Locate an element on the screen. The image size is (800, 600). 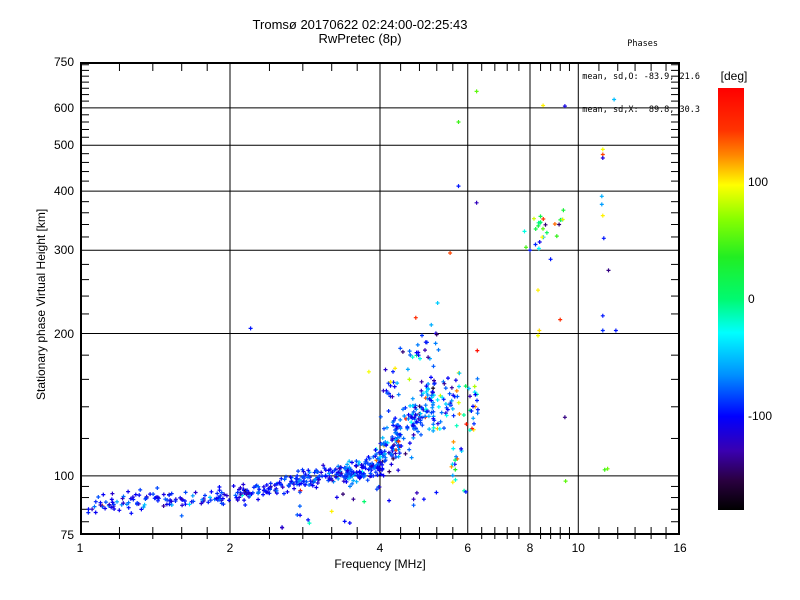
colorbar-tick-label: 100 is located at coordinates (758, 181).